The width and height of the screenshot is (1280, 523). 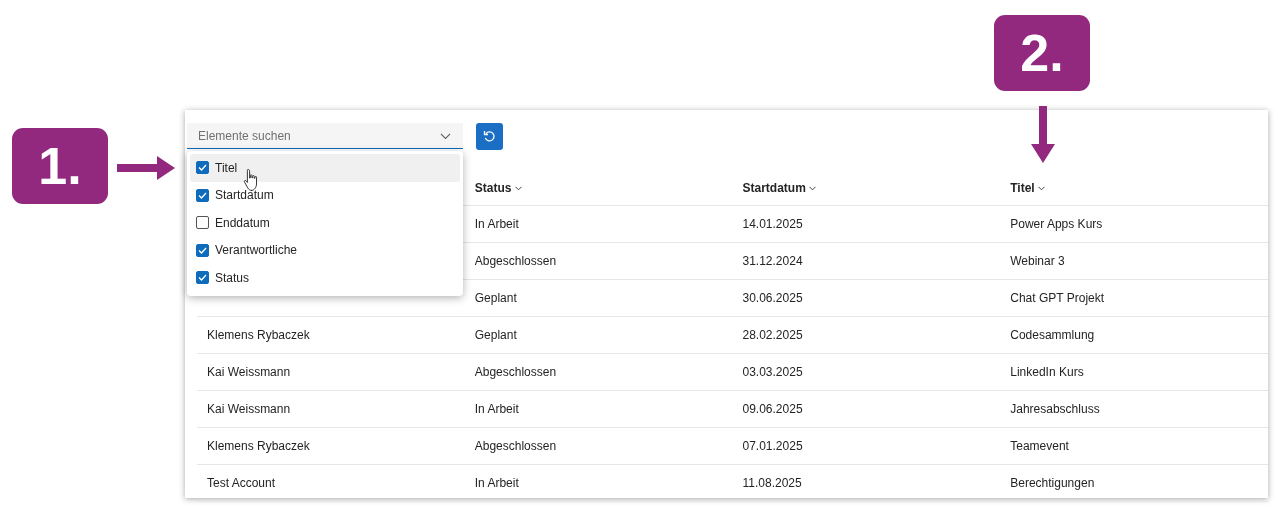 What do you see at coordinates (60, 166) in the screenshot?
I see `step-label: 1.` at bounding box center [60, 166].